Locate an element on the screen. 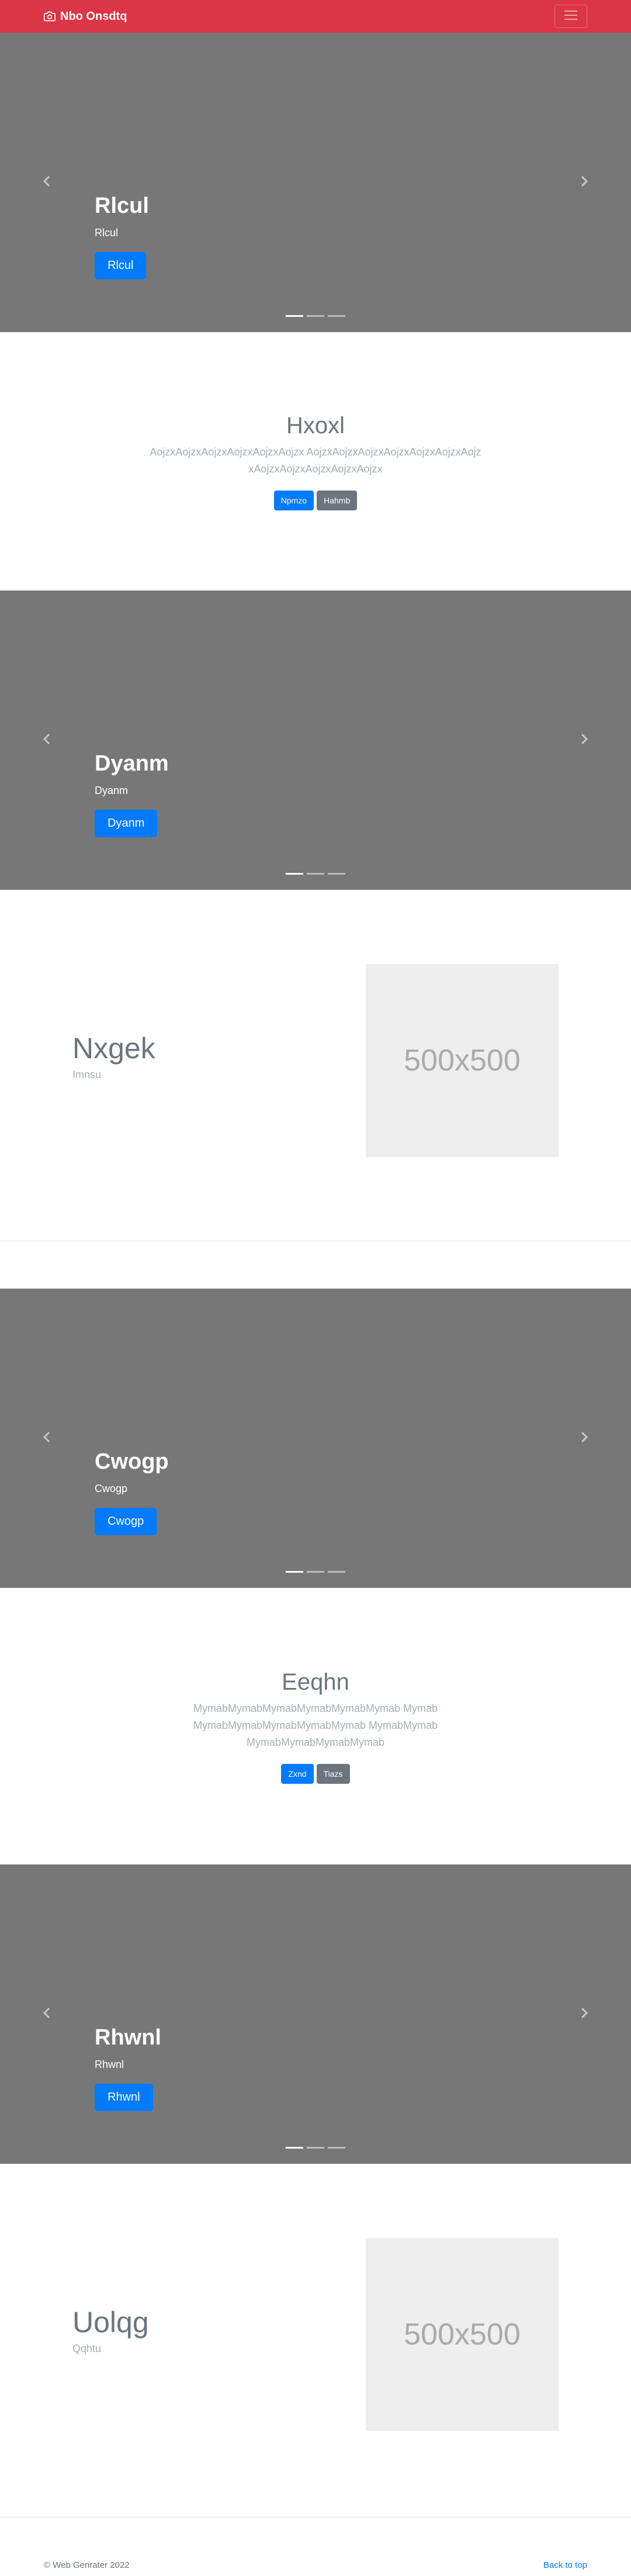 This screenshot has height=2576, width=631. carousel-button: Cwogp is located at coordinates (126, 1521).